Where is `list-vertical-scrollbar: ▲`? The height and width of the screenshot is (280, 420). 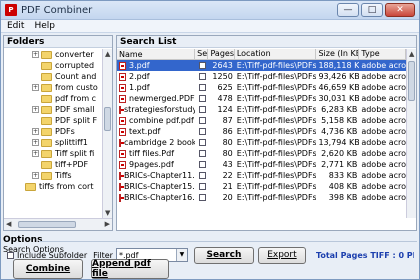
list-vertical-scrollbar: ▲ is located at coordinates (411, 133).